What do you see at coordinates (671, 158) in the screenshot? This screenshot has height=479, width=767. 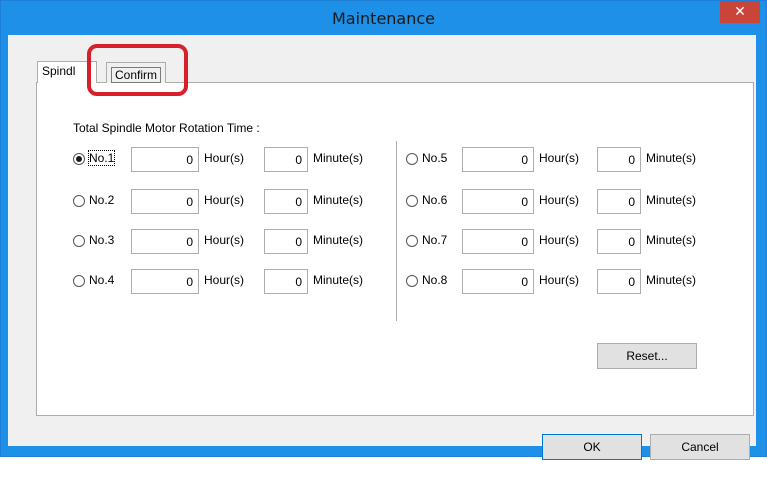 I see `minutes-unit-5: Minute(s)` at bounding box center [671, 158].